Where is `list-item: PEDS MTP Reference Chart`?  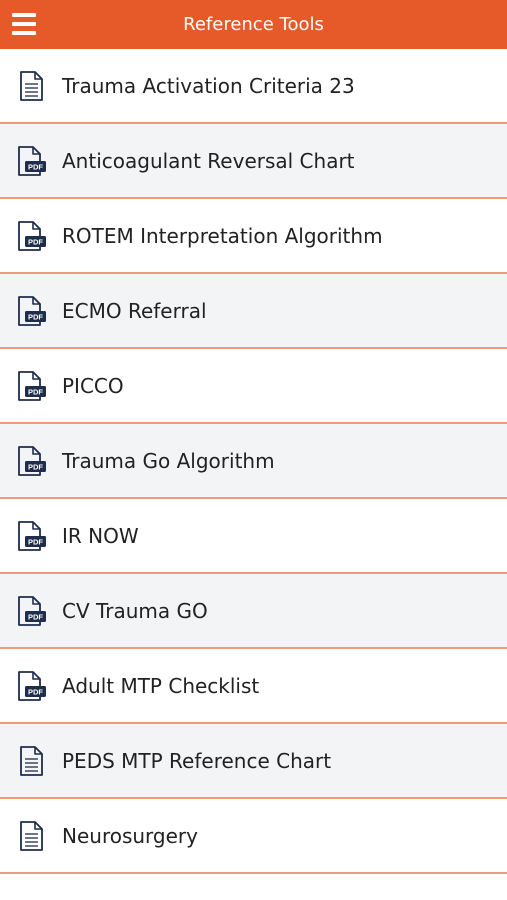
list-item: PEDS MTP Reference Chart is located at coordinates (253, 761).